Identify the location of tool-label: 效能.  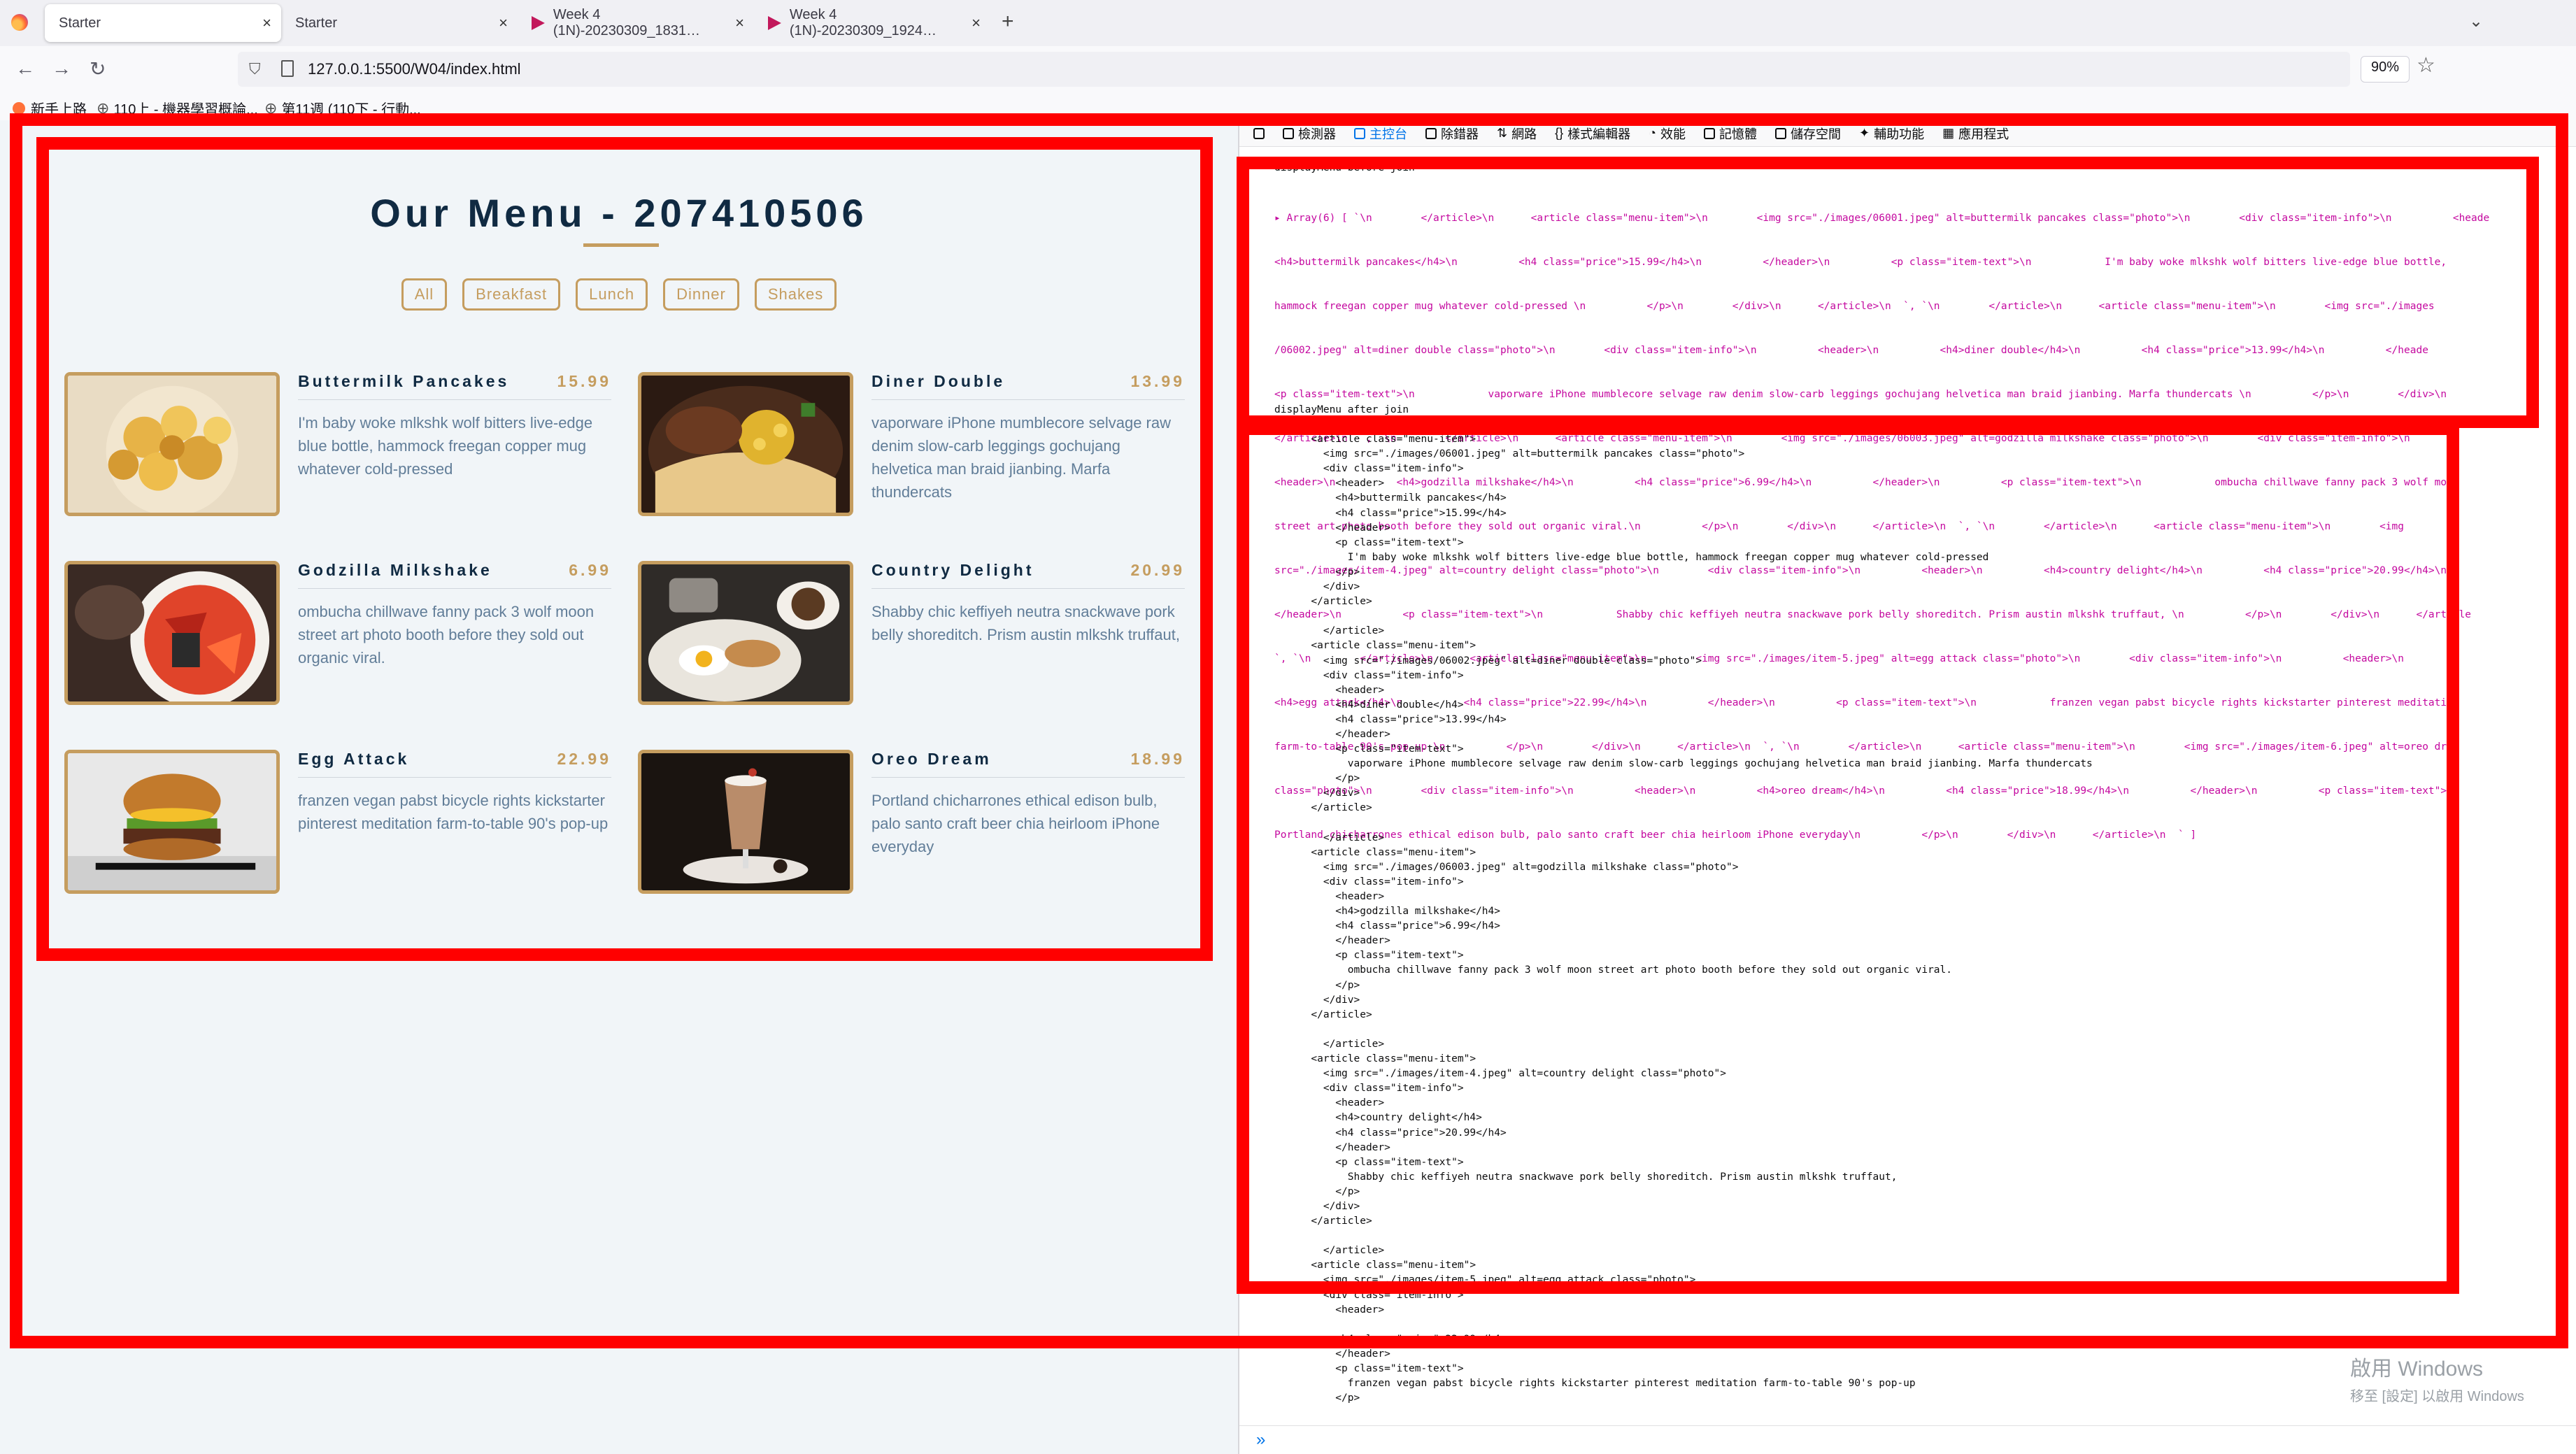
(1673, 134).